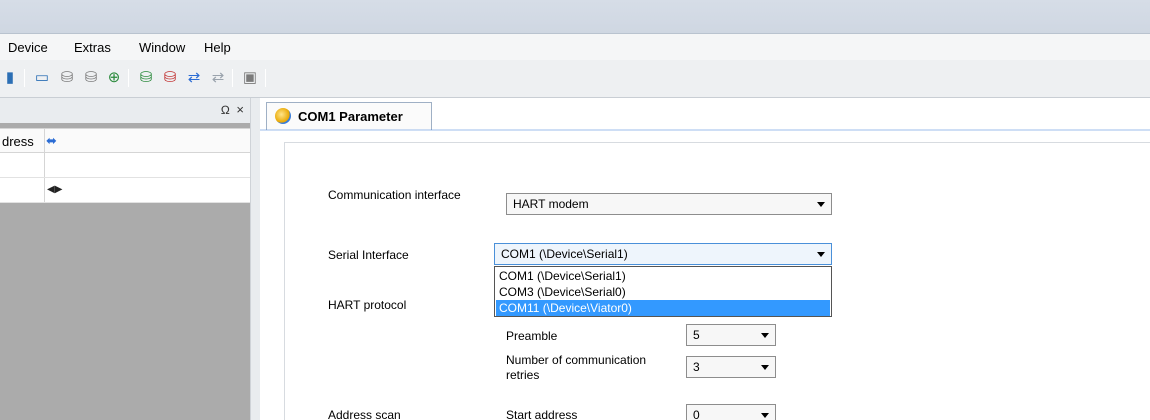  What do you see at coordinates (114, 77) in the screenshot?
I see `upload-icon: ⊕` at bounding box center [114, 77].